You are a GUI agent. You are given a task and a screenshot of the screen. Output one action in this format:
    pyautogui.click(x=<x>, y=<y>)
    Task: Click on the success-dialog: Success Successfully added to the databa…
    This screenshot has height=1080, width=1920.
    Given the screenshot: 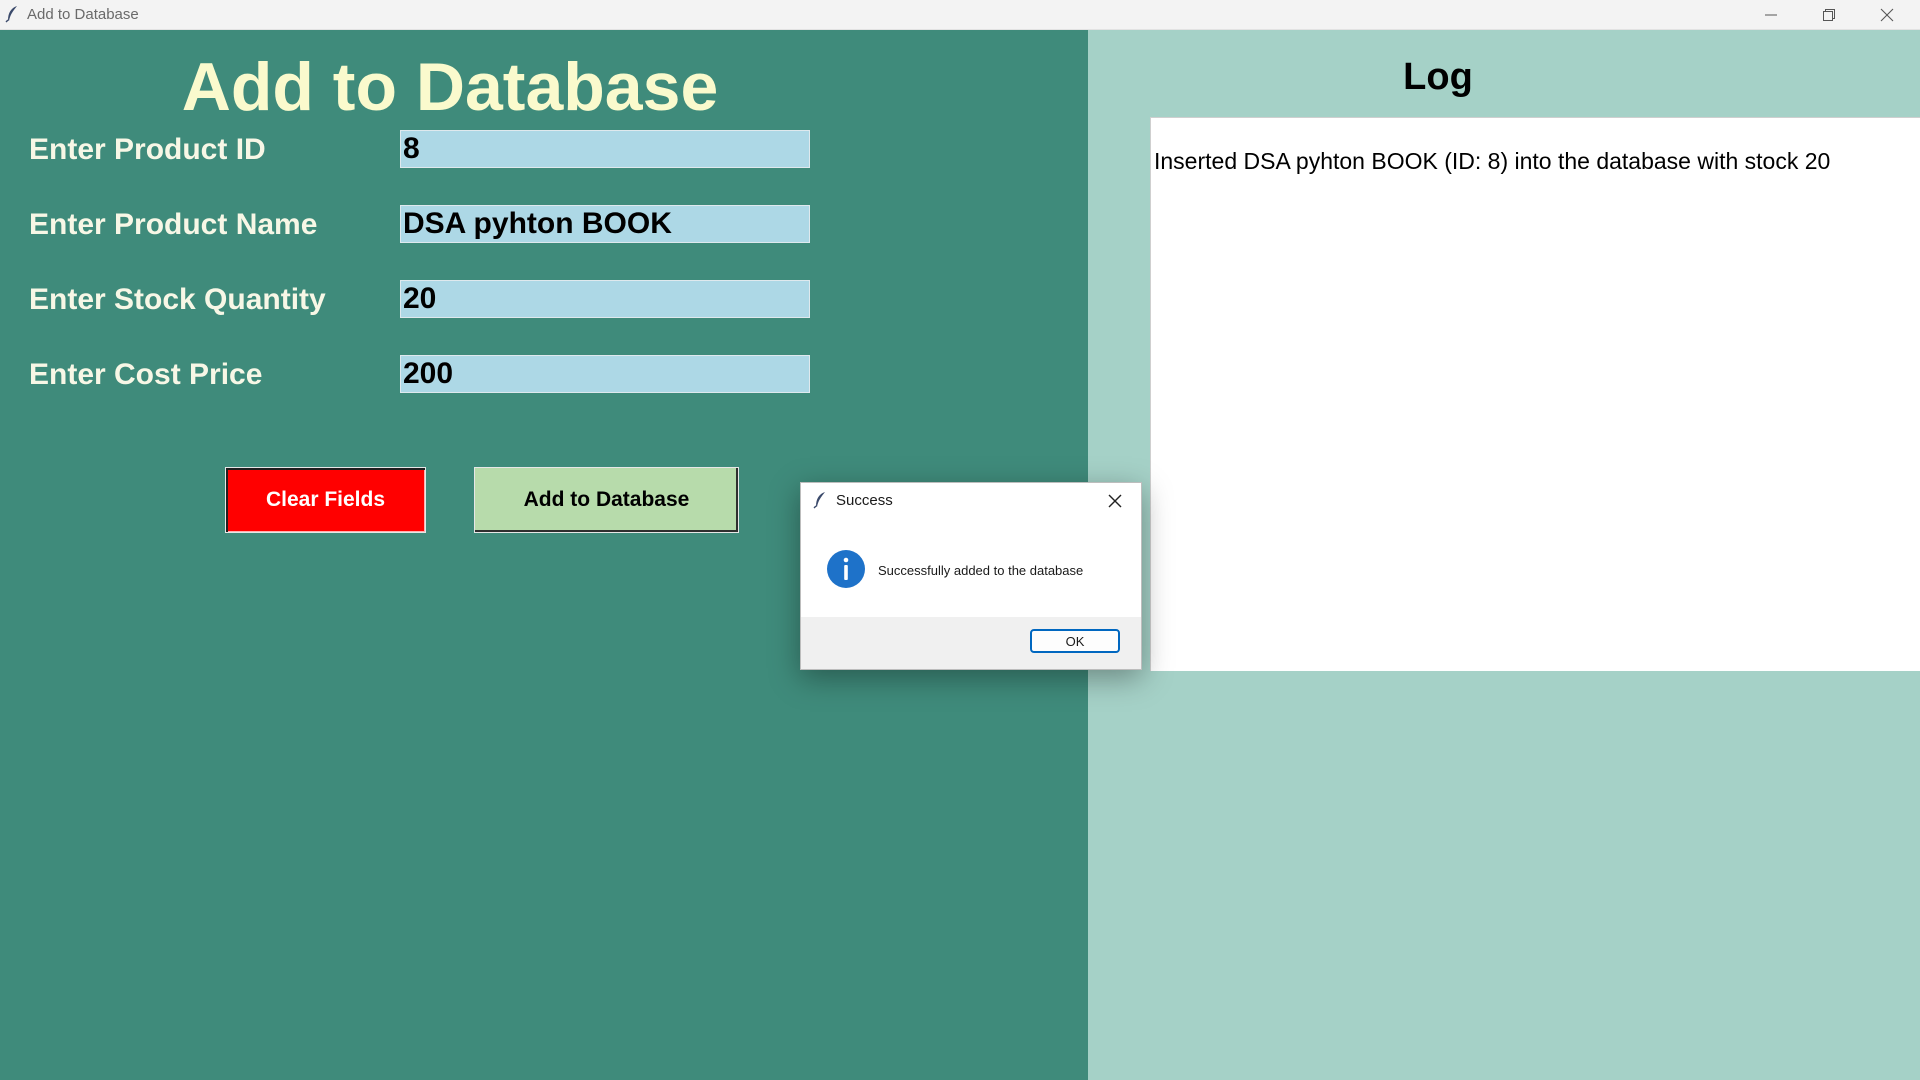 What is the action you would take?
    pyautogui.click(x=971, y=576)
    